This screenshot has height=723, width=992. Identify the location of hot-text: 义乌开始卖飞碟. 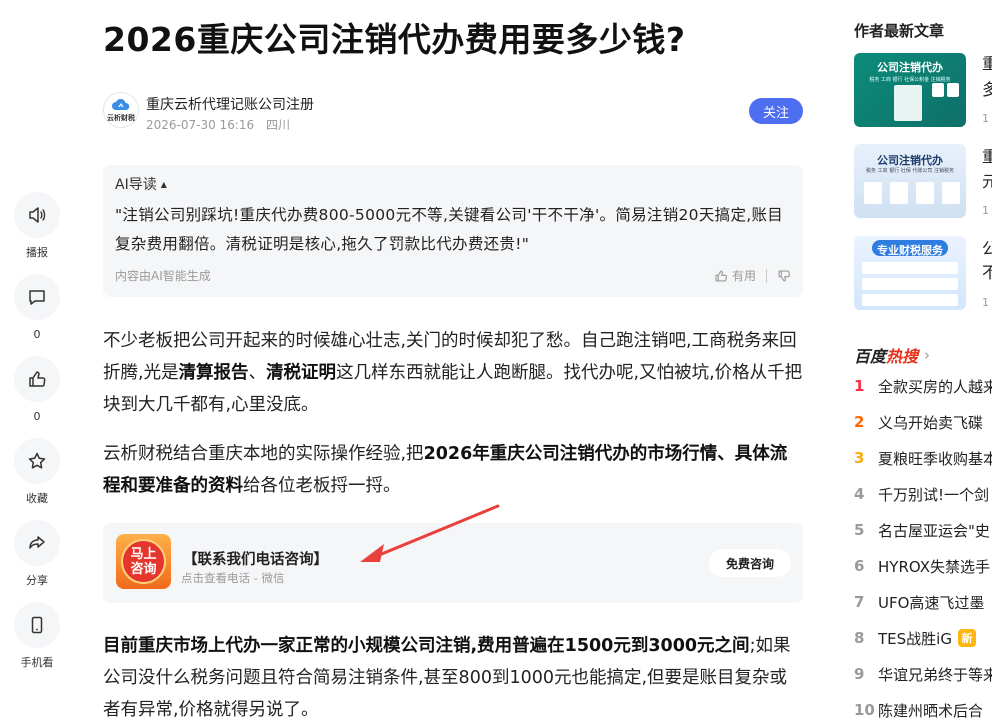
(931, 422).